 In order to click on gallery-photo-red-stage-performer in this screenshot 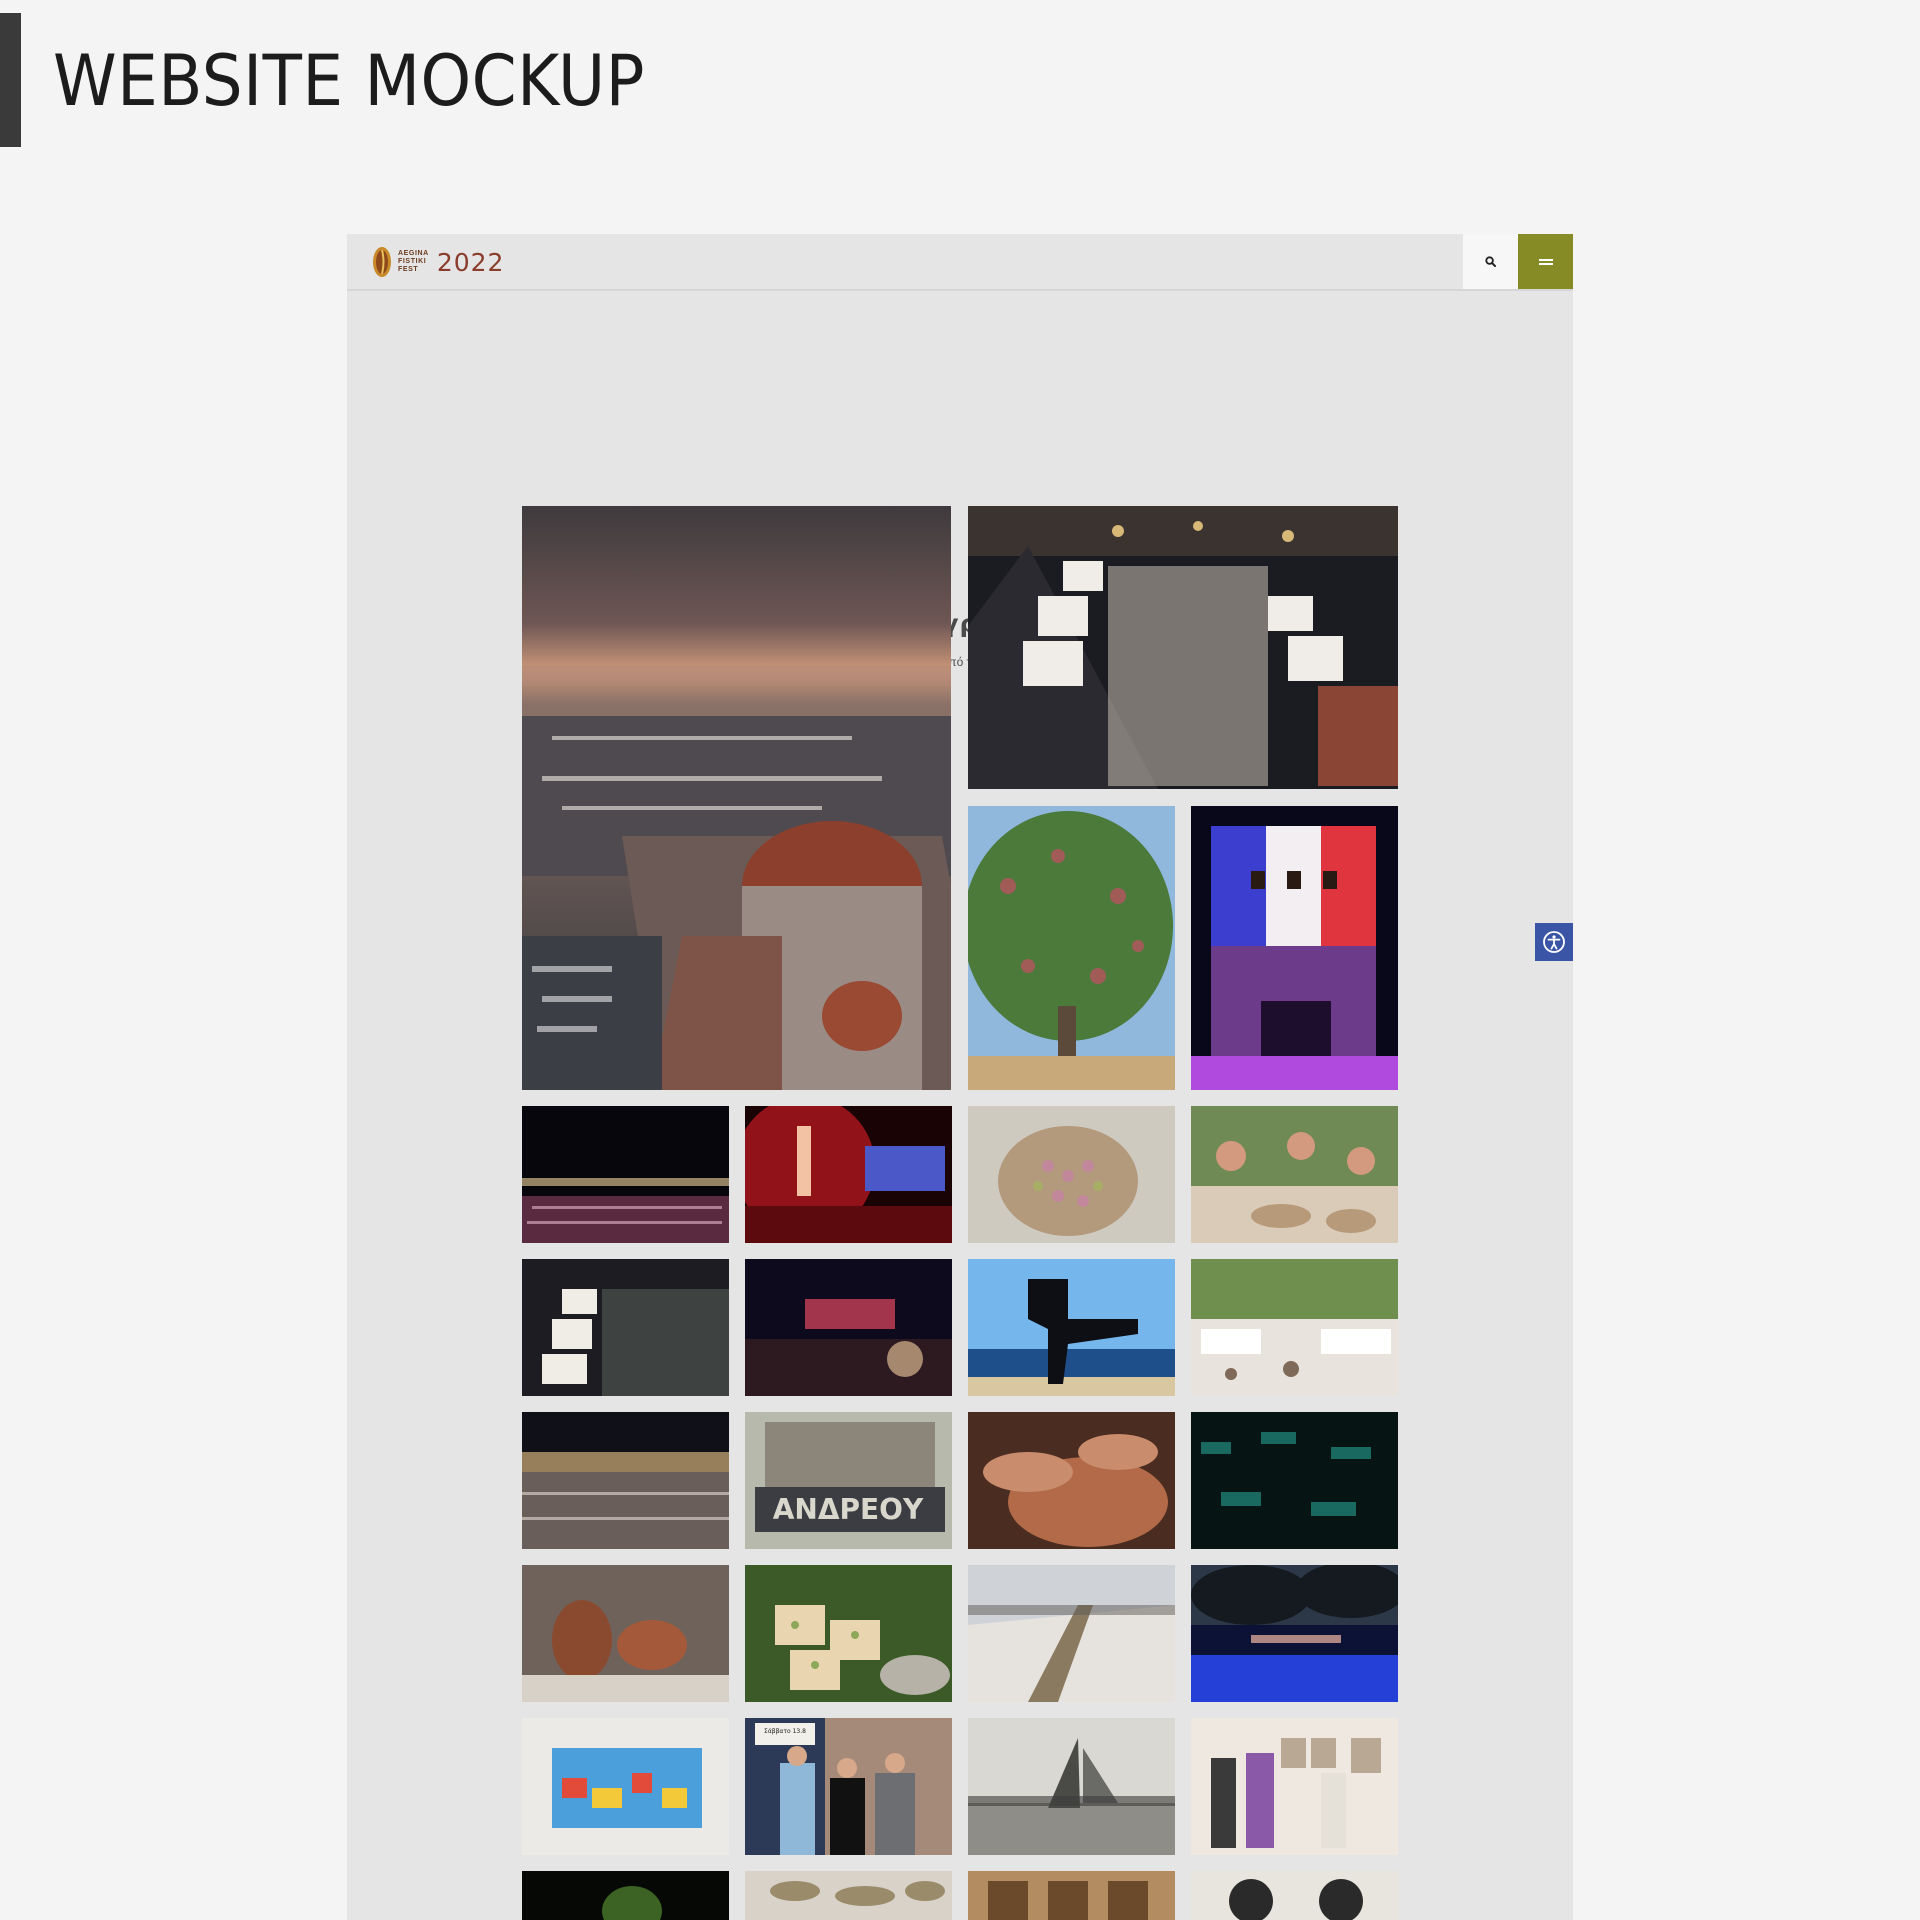, I will do `click(848, 1174)`.